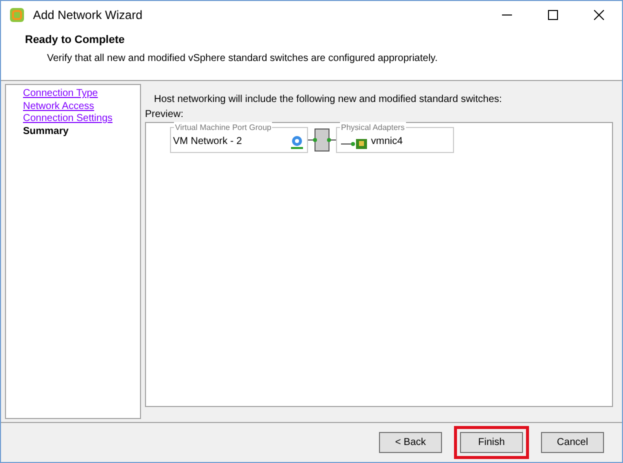 The height and width of the screenshot is (463, 623). What do you see at coordinates (207, 142) in the screenshot?
I see `port-group-name: VM Network - 2` at bounding box center [207, 142].